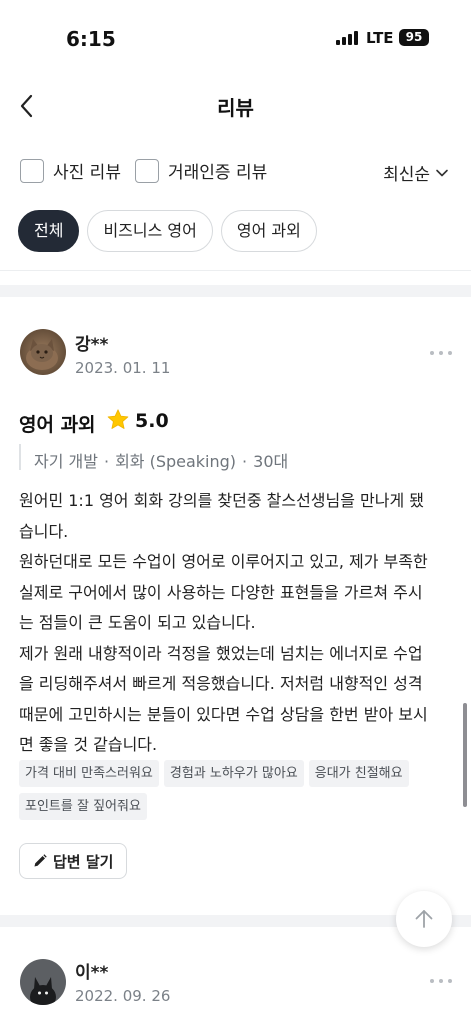 The height and width of the screenshot is (1024, 471). What do you see at coordinates (123, 996) in the screenshot?
I see `review-date: 2022. 09. 26` at bounding box center [123, 996].